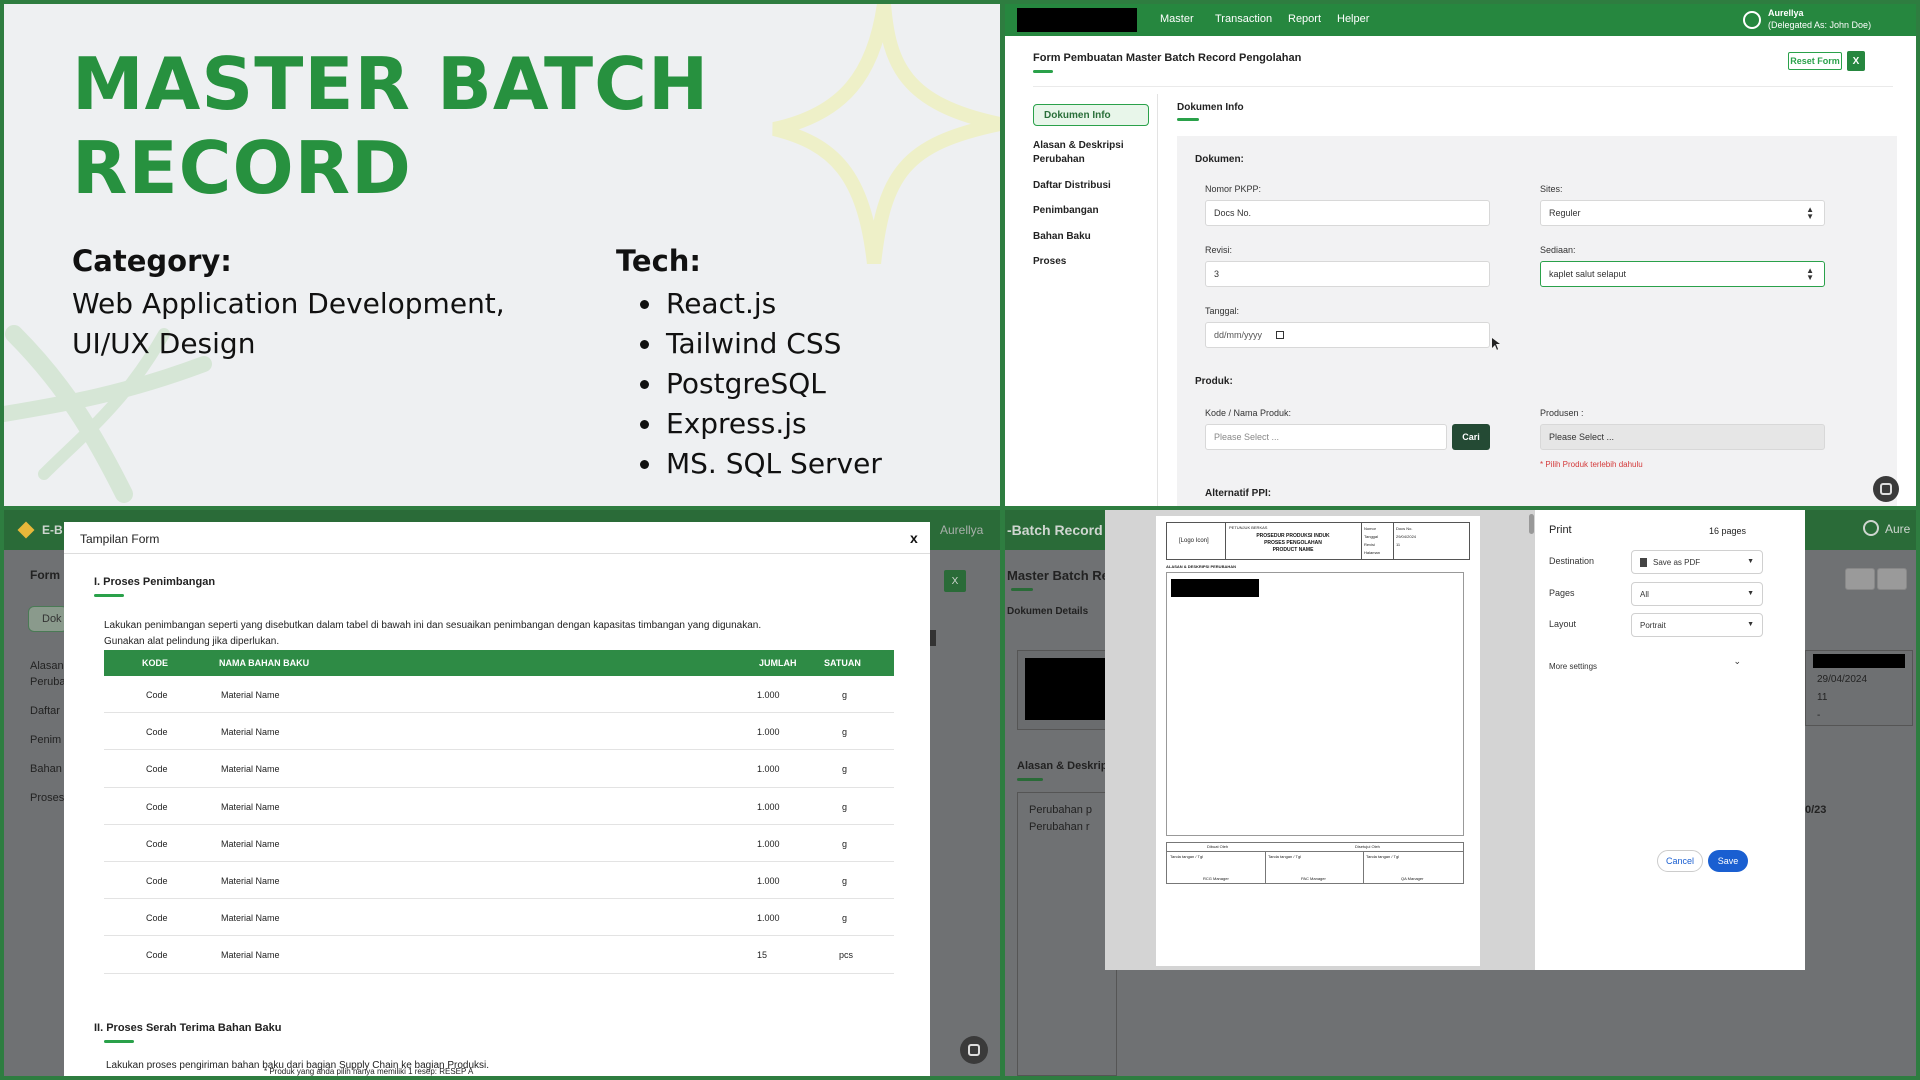 Image resolution: width=1920 pixels, height=1080 pixels. What do you see at coordinates (1347, 335) in the screenshot?
I see `tanggal-input: dd/mm/yyyy` at bounding box center [1347, 335].